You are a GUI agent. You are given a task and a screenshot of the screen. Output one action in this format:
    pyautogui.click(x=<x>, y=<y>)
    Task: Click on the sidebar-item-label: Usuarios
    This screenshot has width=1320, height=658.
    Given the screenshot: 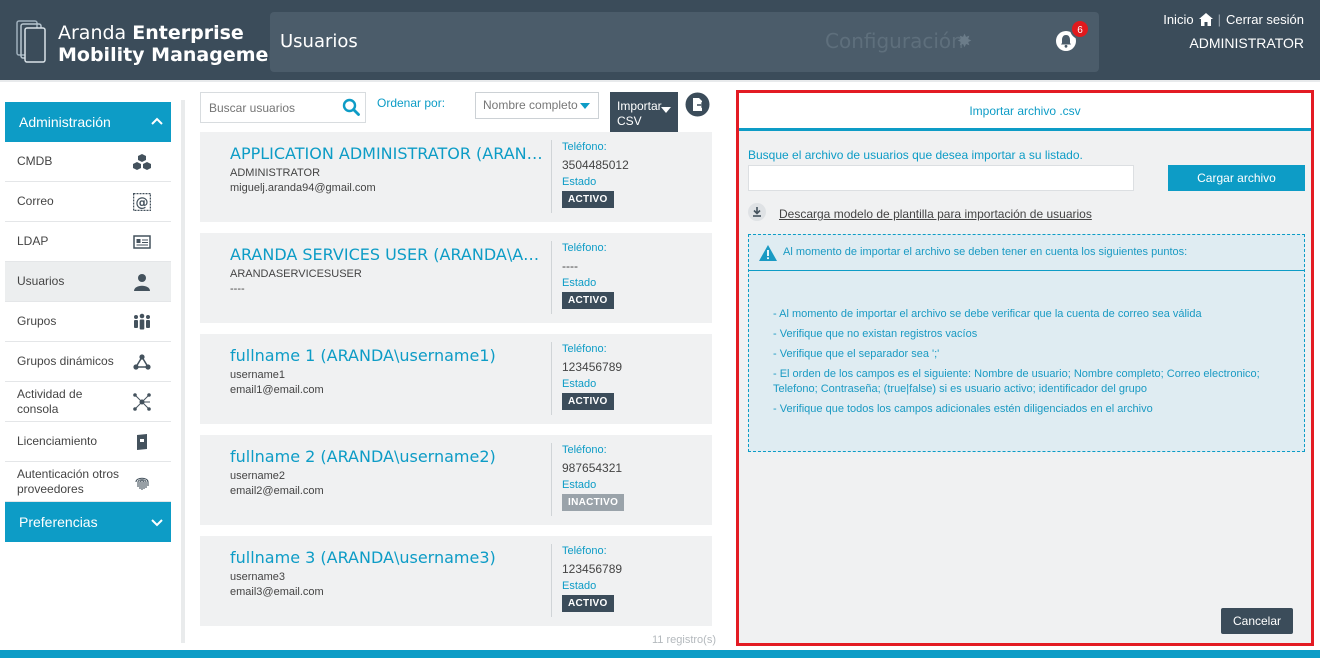 What is the action you would take?
    pyautogui.click(x=41, y=281)
    